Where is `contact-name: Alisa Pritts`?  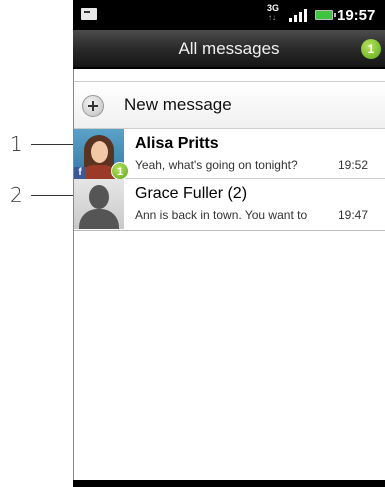 contact-name: Alisa Pritts is located at coordinates (177, 143).